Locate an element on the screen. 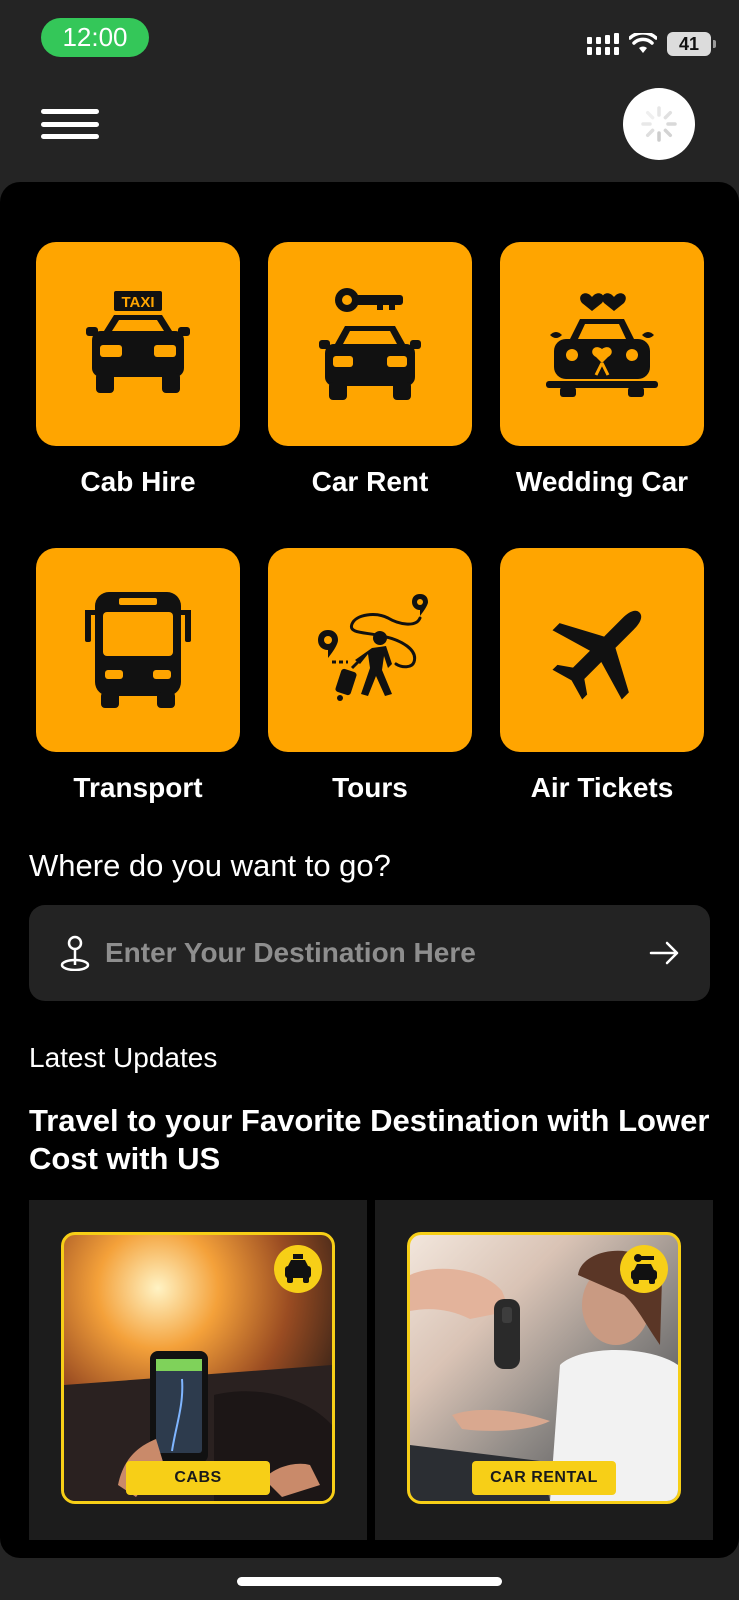 The height and width of the screenshot is (1600, 739). taxi-badge-icon is located at coordinates (298, 1269).